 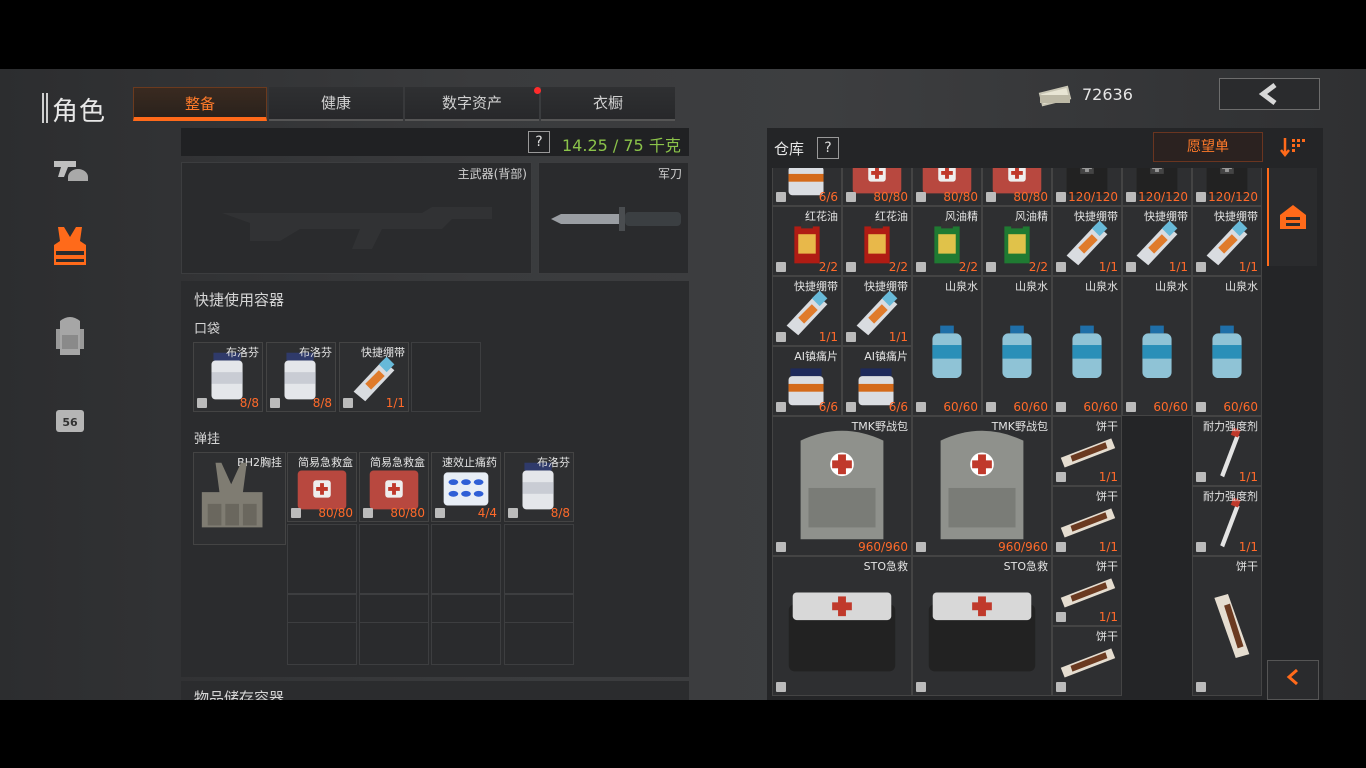 I want to click on rig-slot: BH2胸挂, so click(x=239, y=498).